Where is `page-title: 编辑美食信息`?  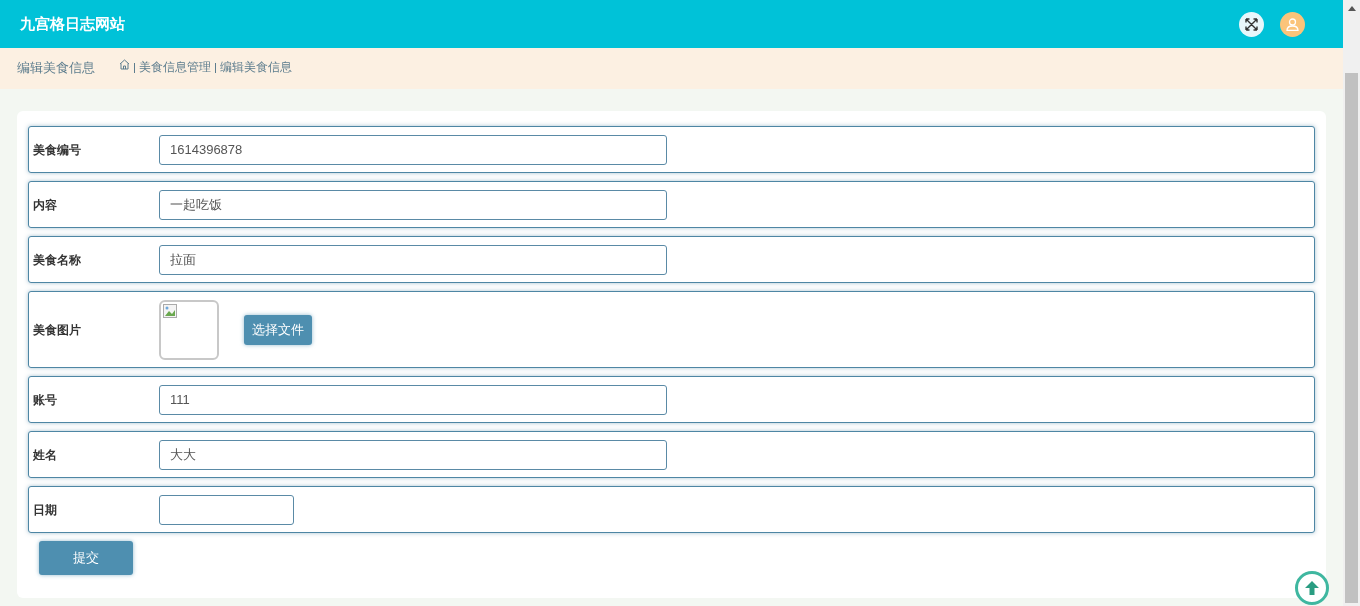 page-title: 编辑美食信息 is located at coordinates (56, 68).